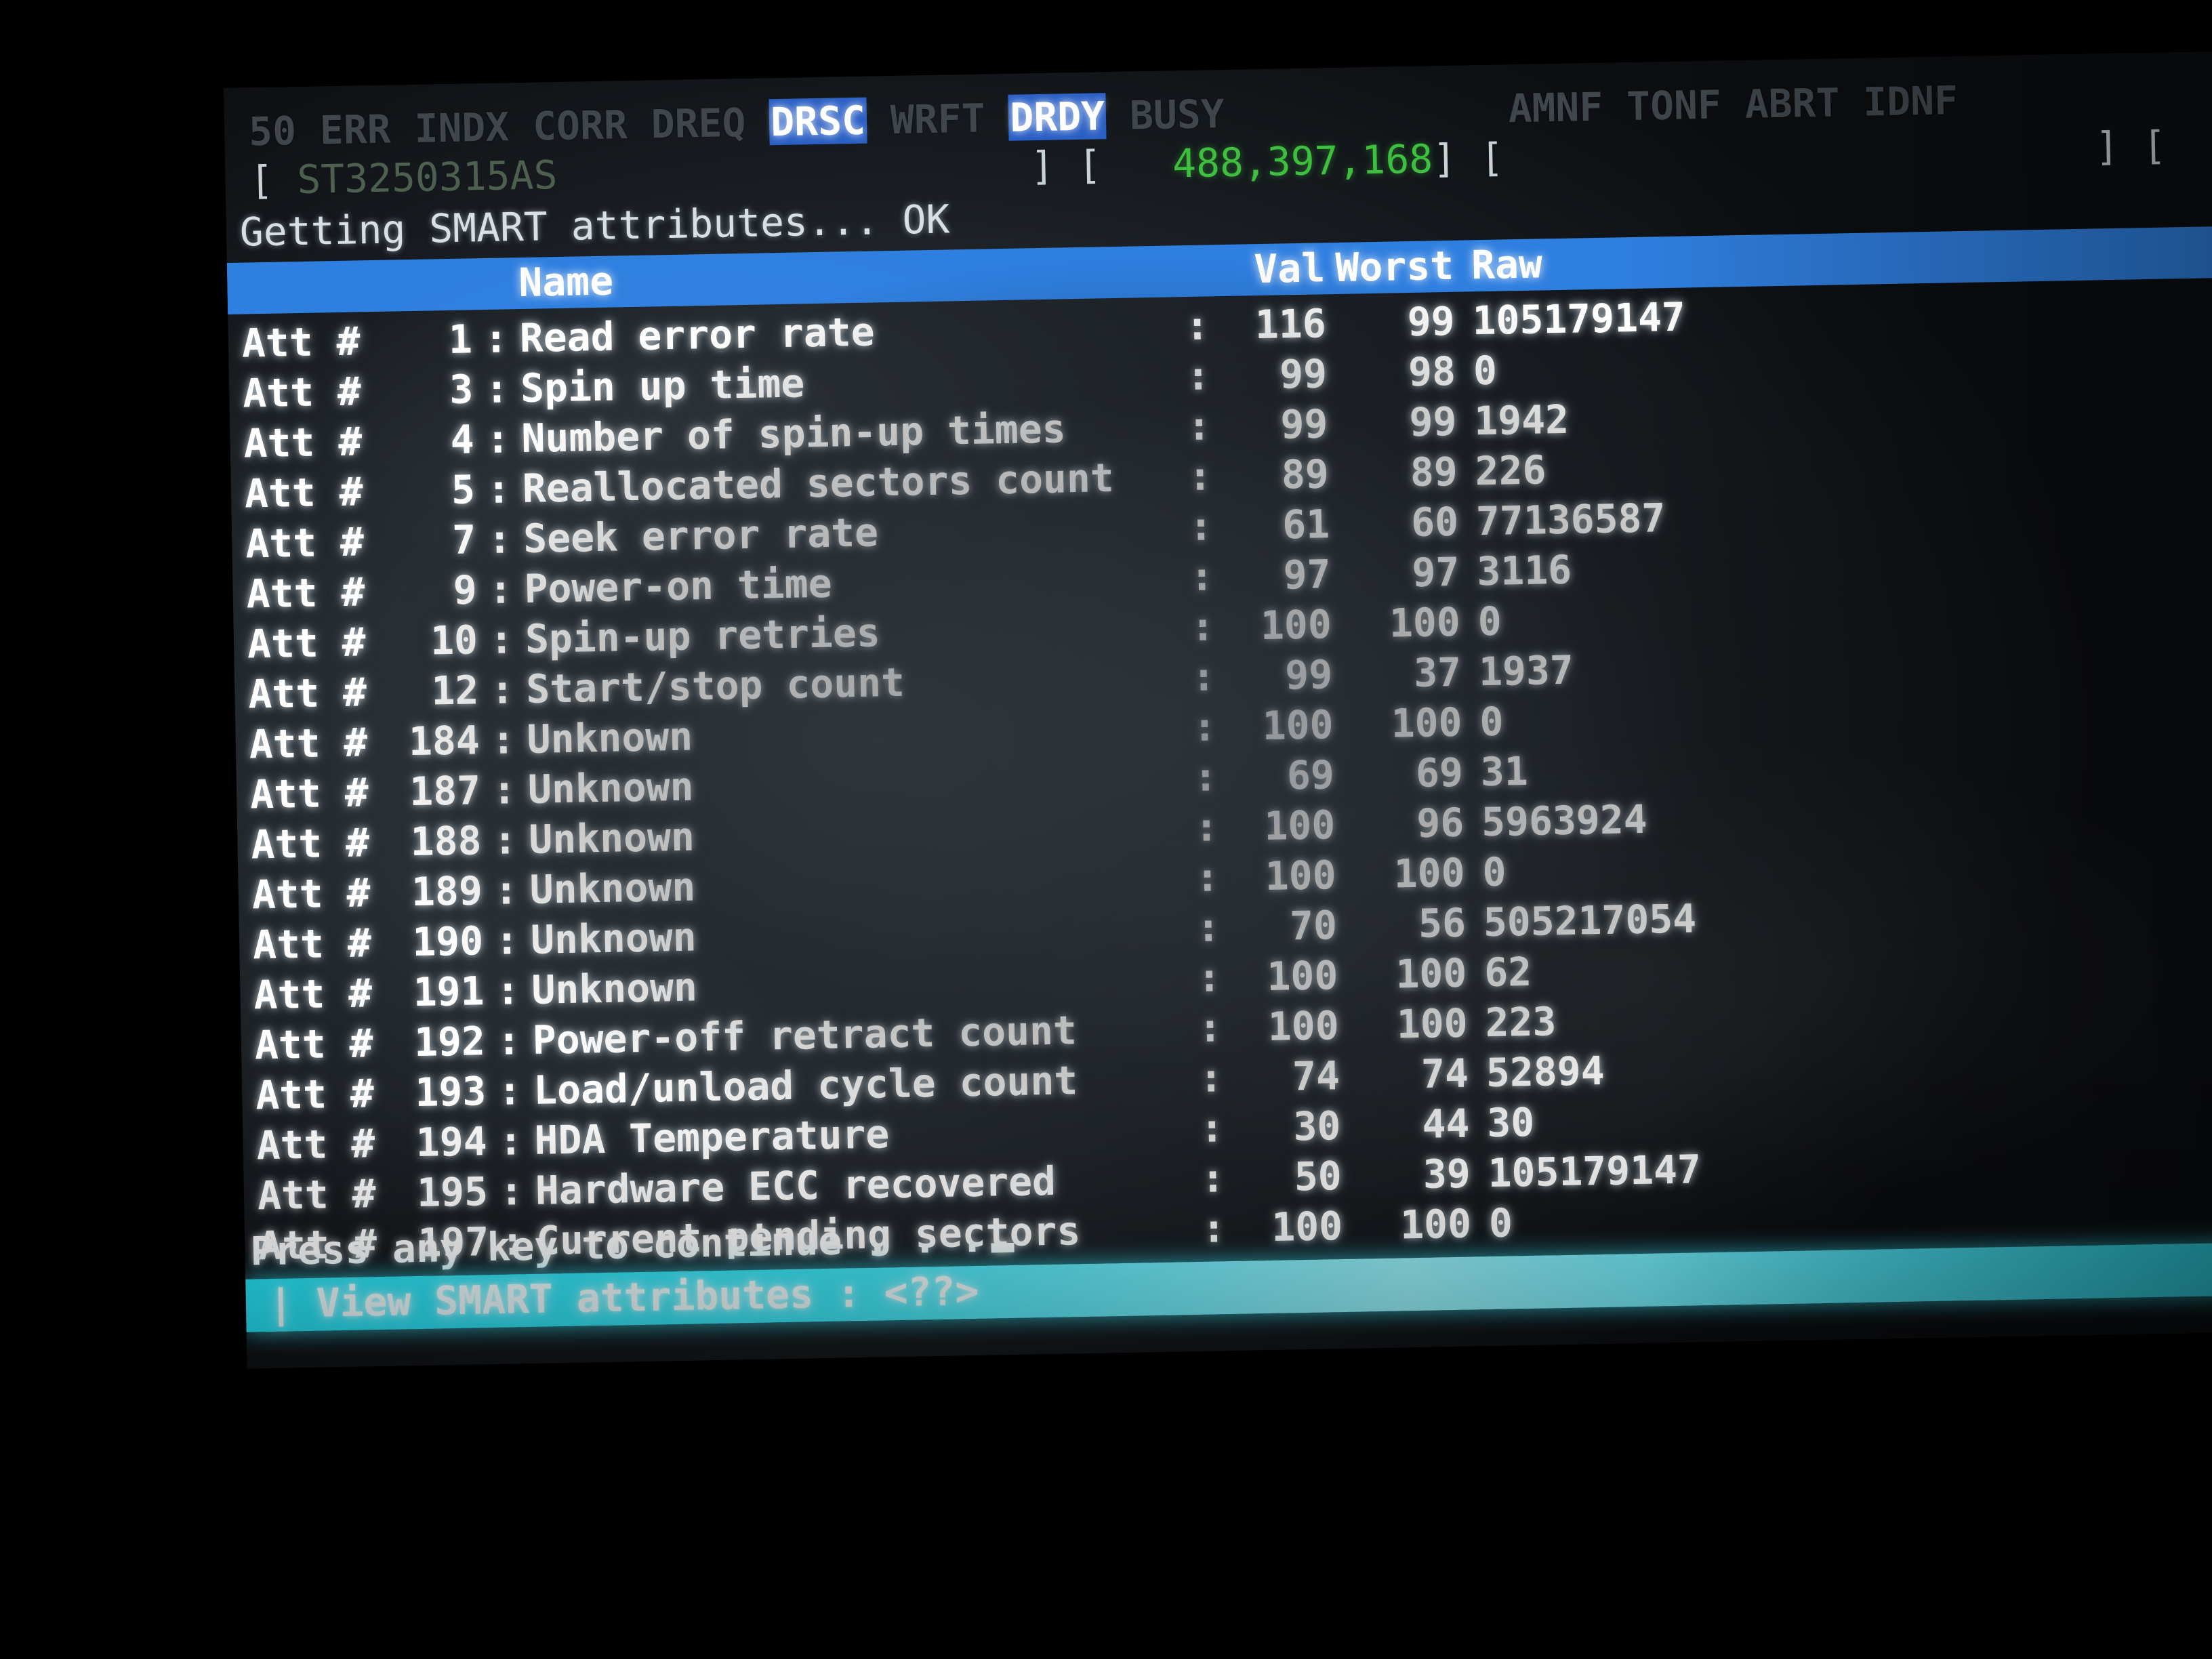  I want to click on row-raw: 226, so click(1511, 471).